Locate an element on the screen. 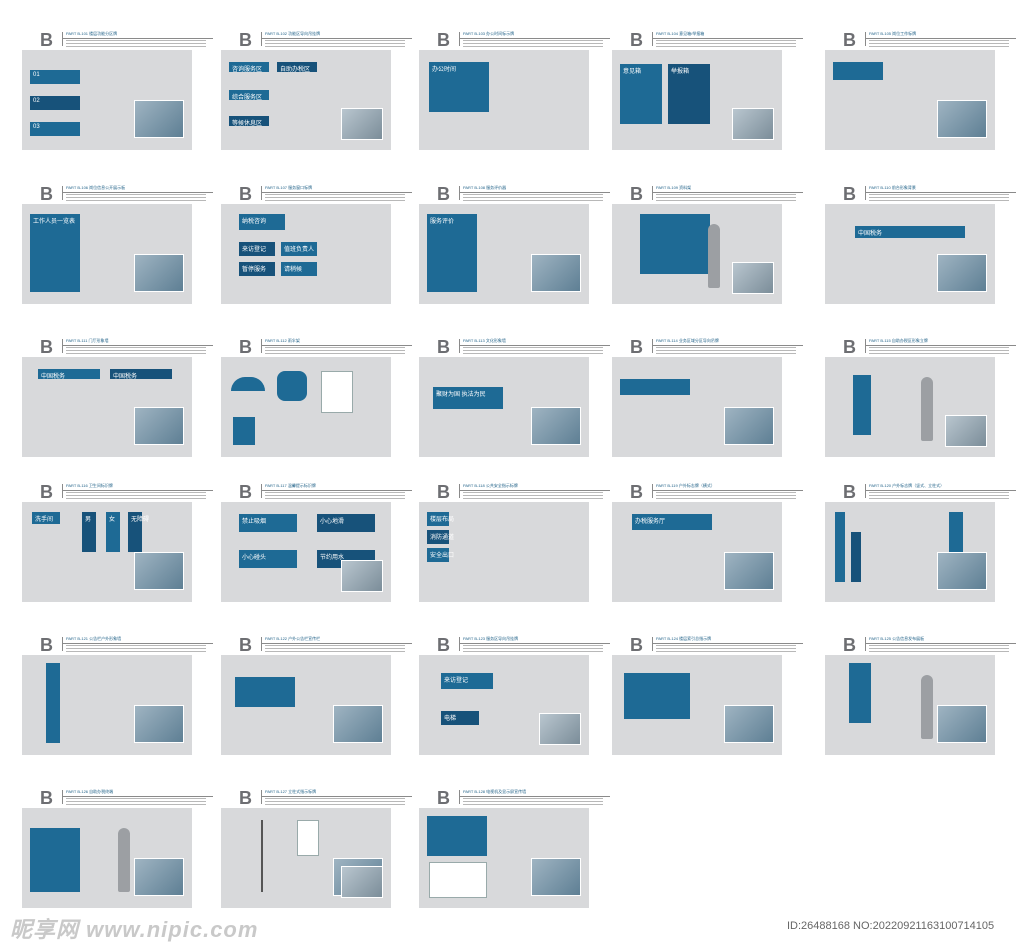  sign-board: 来访登记 is located at coordinates (257, 249).